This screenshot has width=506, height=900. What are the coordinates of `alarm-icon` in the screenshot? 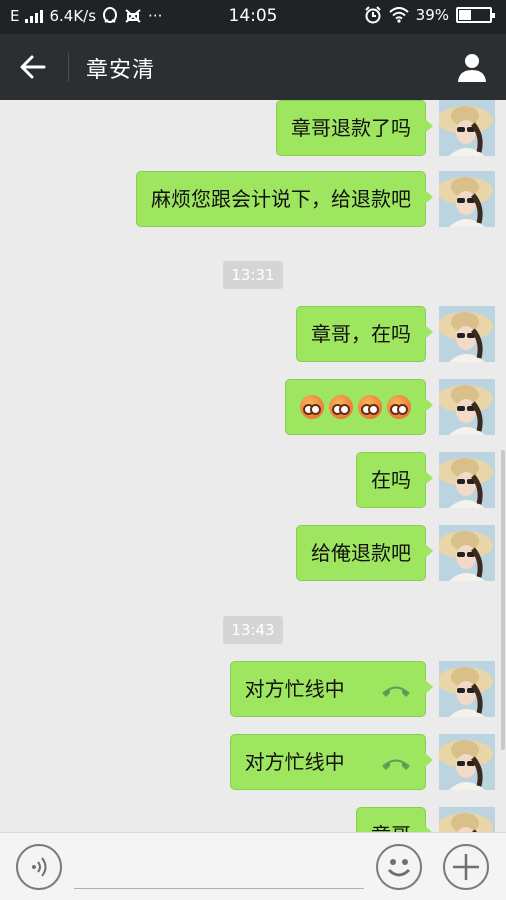 It's located at (372, 15).